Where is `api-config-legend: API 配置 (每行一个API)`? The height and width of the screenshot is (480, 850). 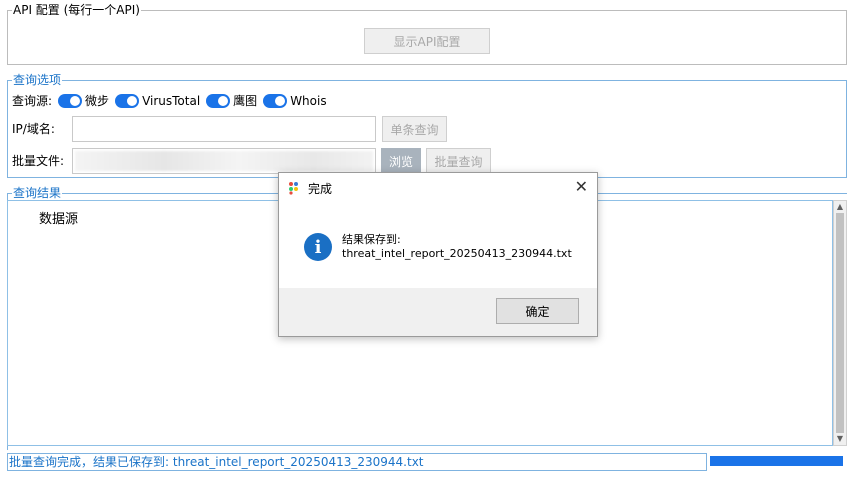 api-config-legend: API 配置 (每行一个API) is located at coordinates (76, 10).